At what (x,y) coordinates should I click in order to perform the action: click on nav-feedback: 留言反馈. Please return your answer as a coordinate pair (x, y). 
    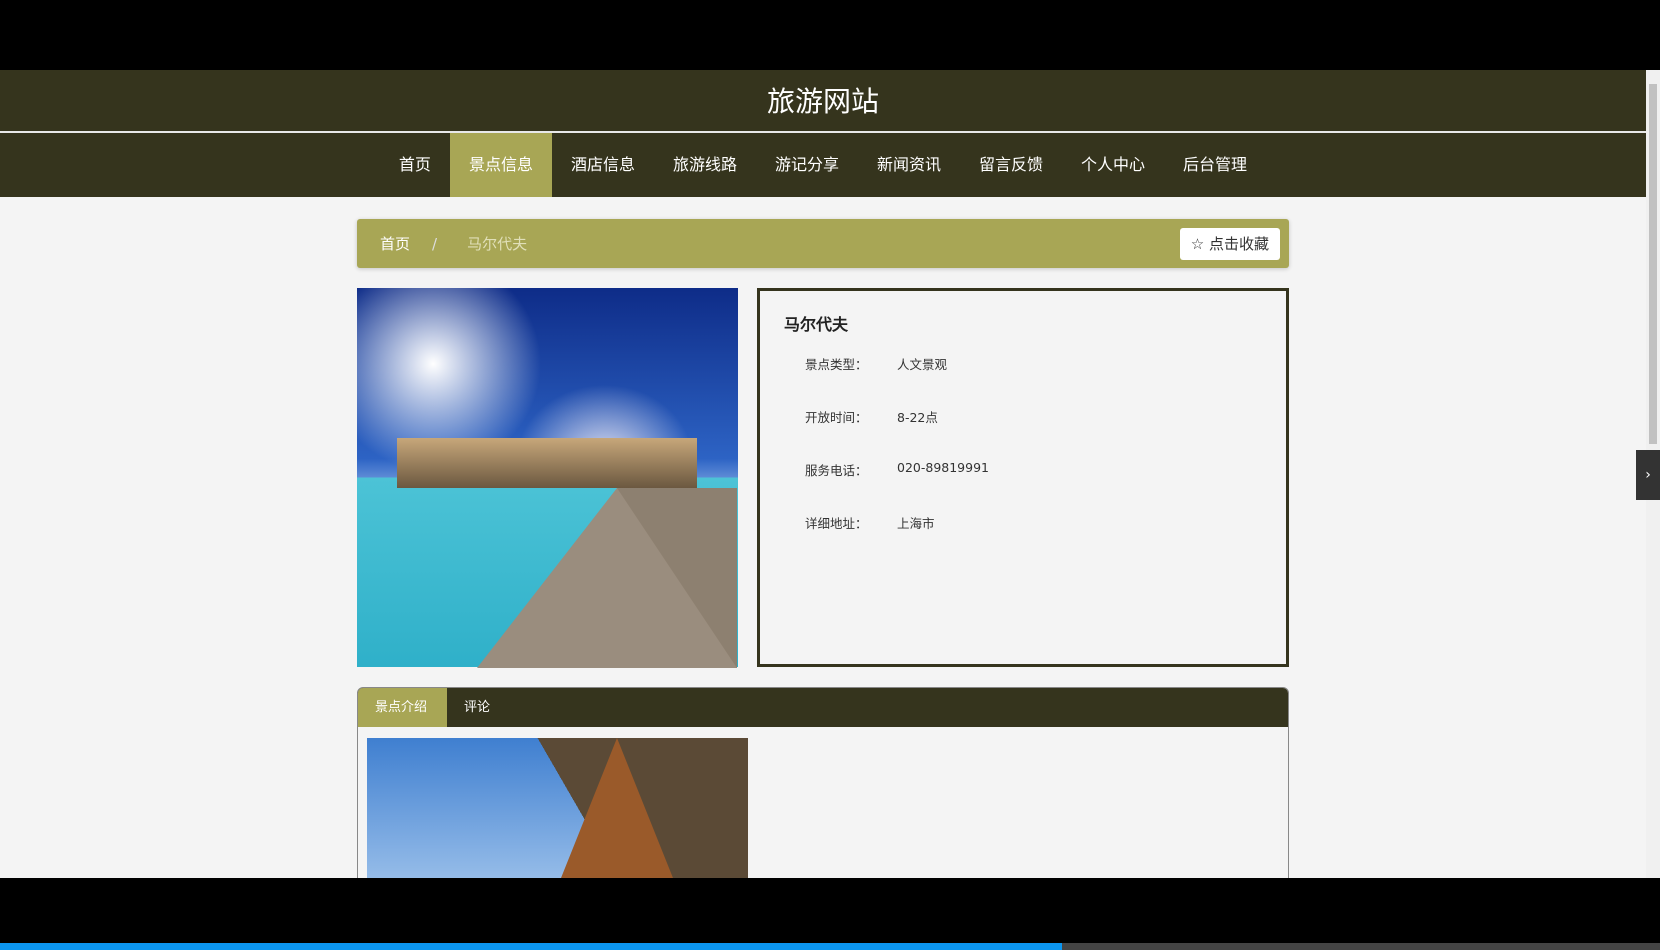
    Looking at the image, I should click on (1011, 165).